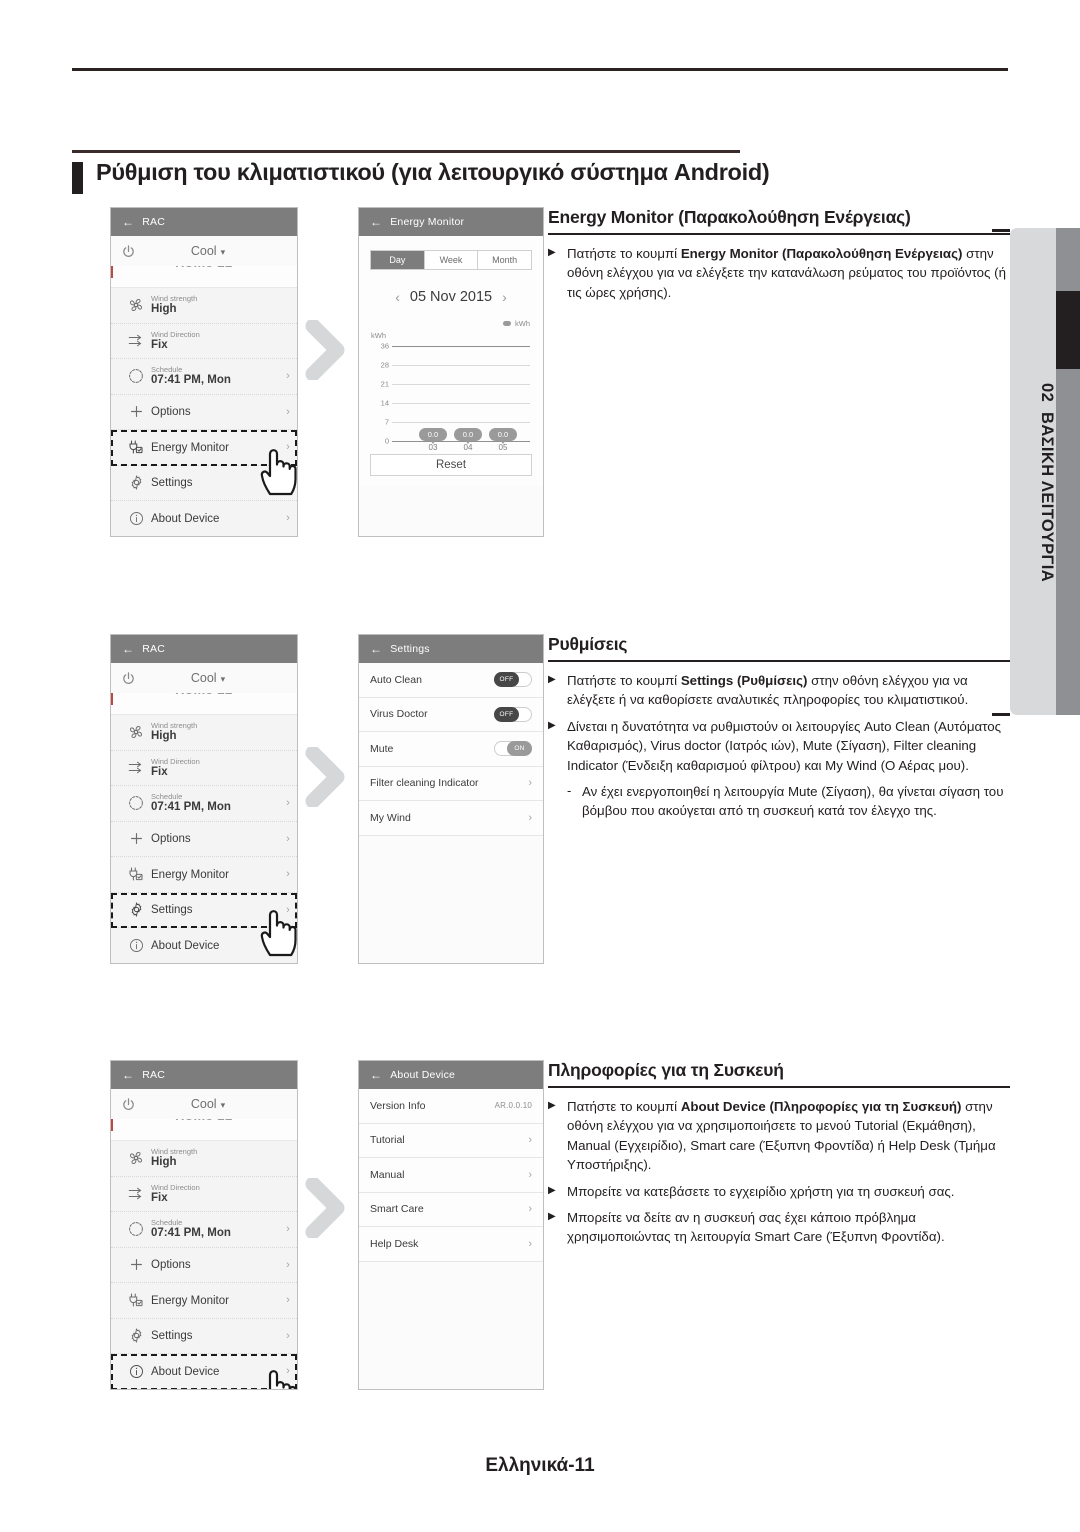 This screenshot has height=1532, width=1080. What do you see at coordinates (451, 397) in the screenshot?
I see `energy-bar-chart: 36 28 21 14 7 0 0.0 0.0 0.0 03 04 05` at bounding box center [451, 397].